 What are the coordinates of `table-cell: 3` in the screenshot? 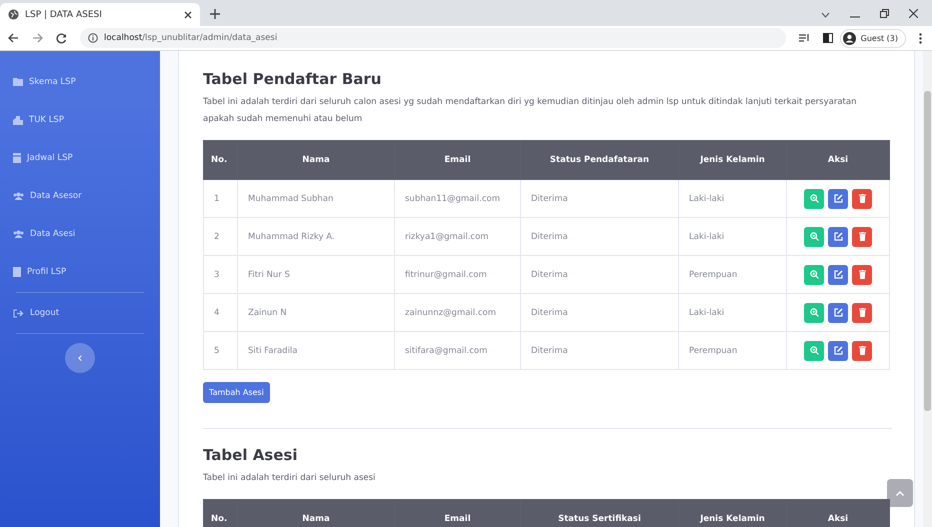 It's located at (221, 275).